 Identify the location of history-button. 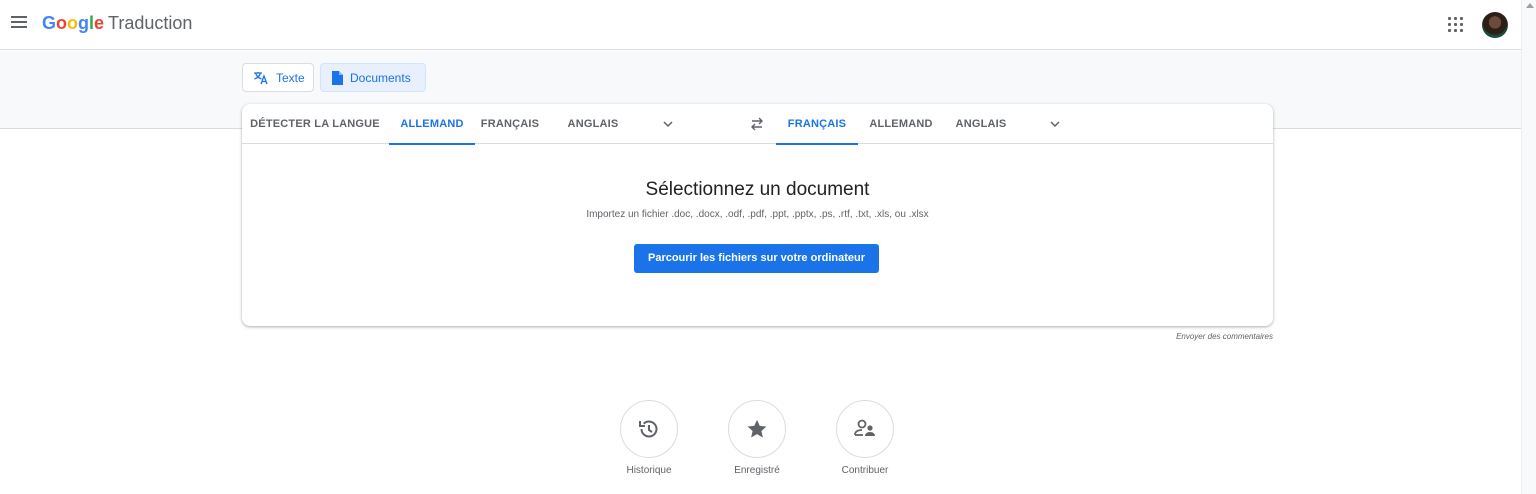
(649, 429).